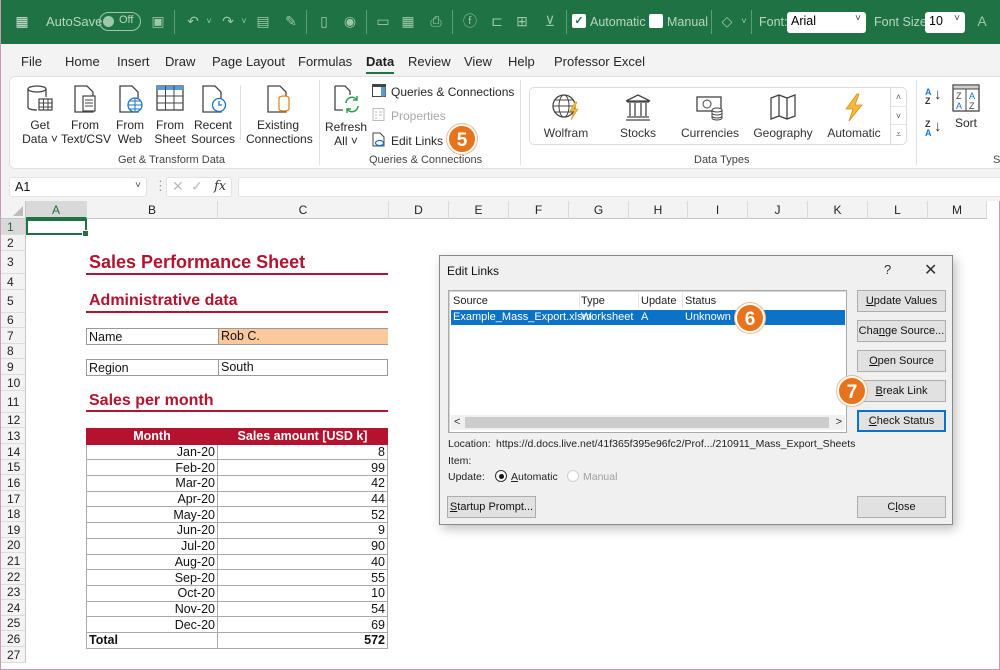  I want to click on select-all-corner, so click(13, 210).